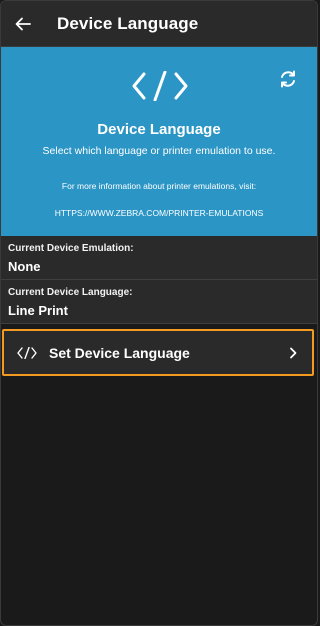 The image size is (320, 626). Describe the element at coordinates (70, 292) in the screenshot. I see `current-language-label: Current Device Language:` at that location.